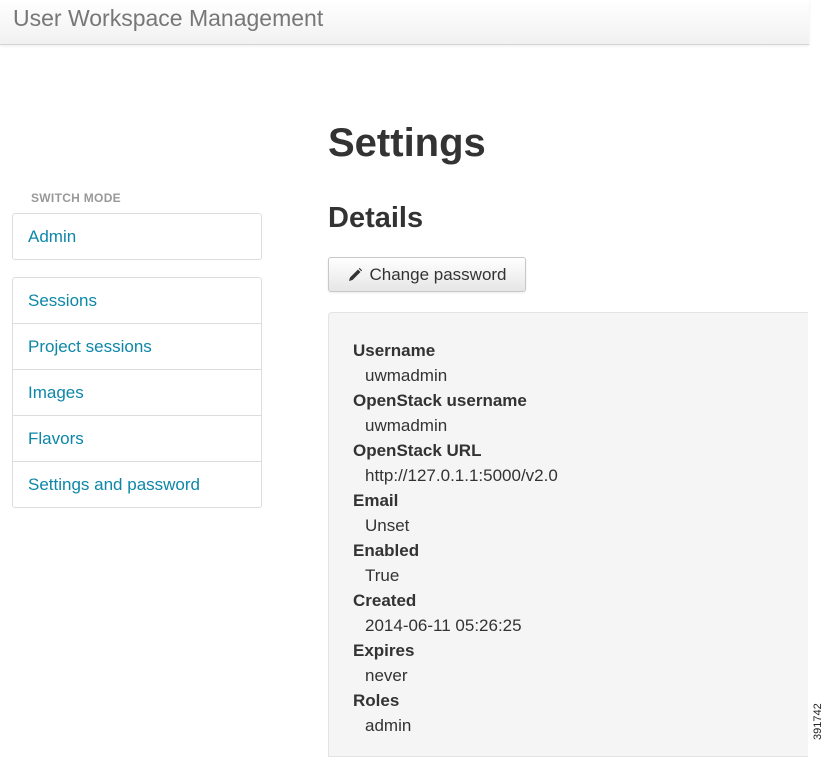 The image size is (825, 757). What do you see at coordinates (386, 550) in the screenshot?
I see `detail-label-enabled: Enabled` at bounding box center [386, 550].